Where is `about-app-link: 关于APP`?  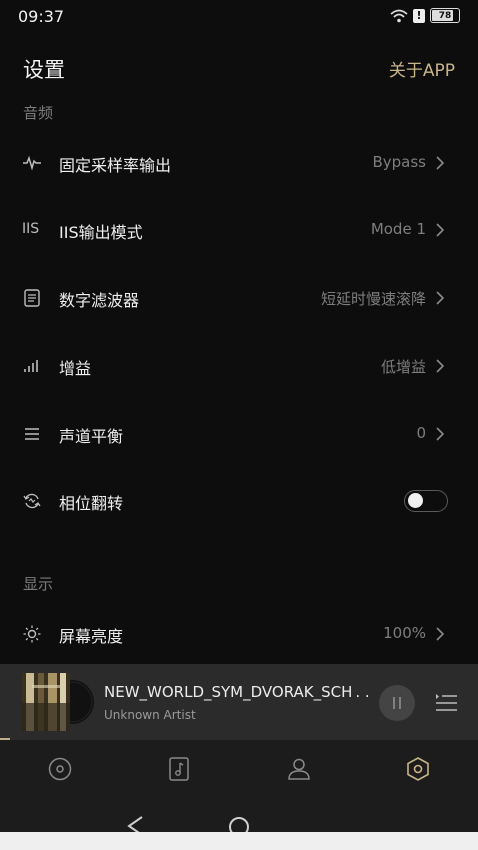 about-app-link: 关于APP is located at coordinates (422, 68).